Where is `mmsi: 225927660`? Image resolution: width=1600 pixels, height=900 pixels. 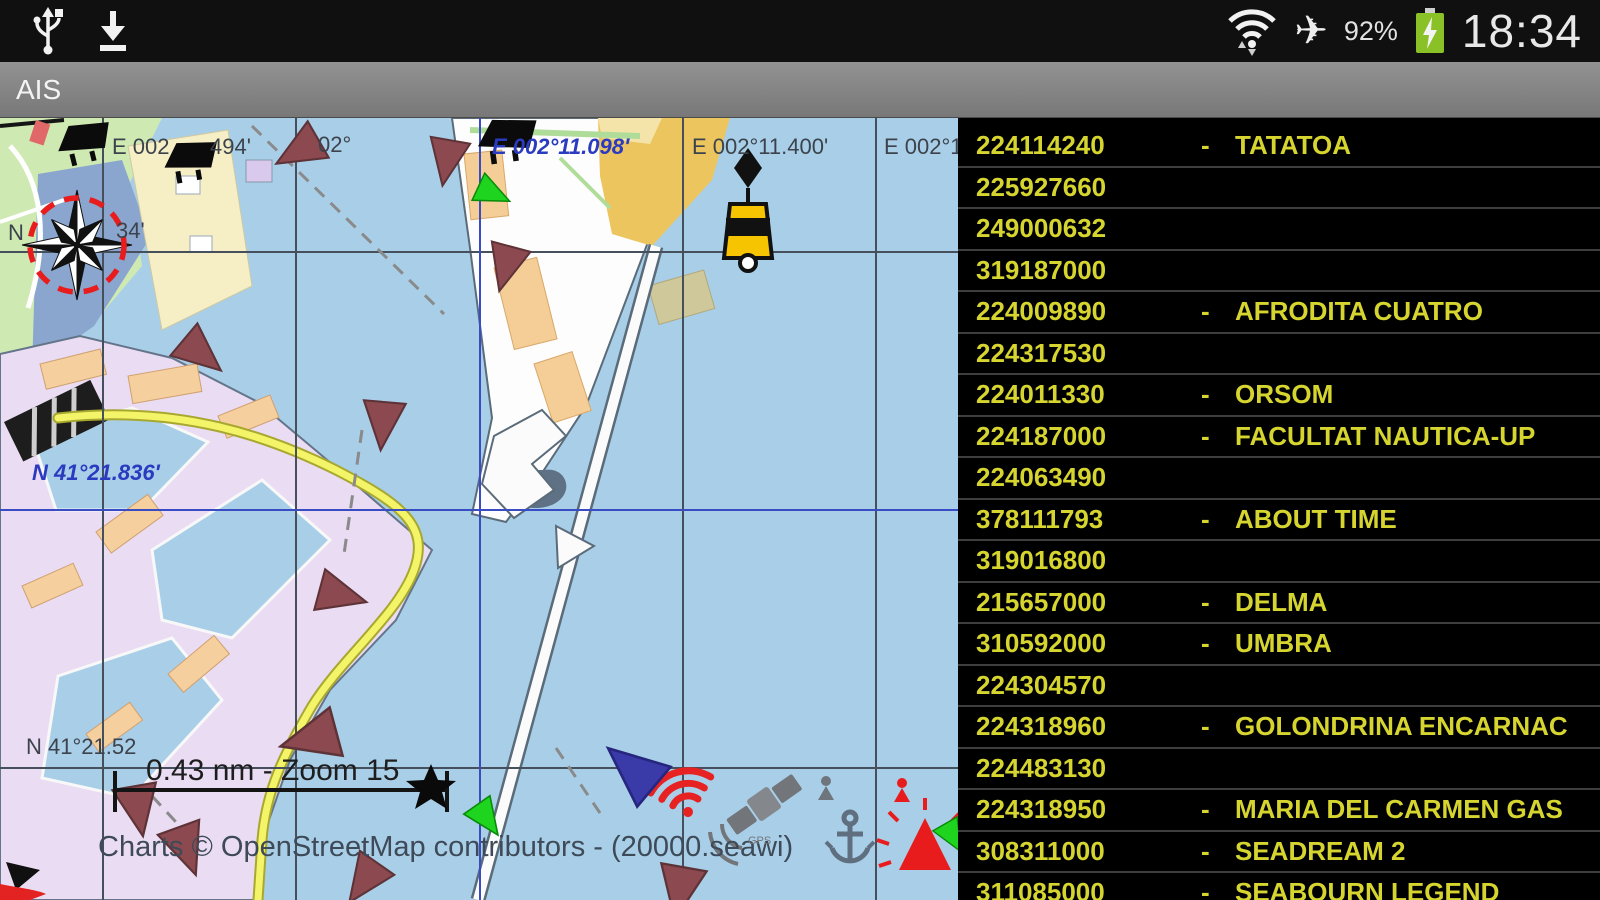 mmsi: 225927660 is located at coordinates (1041, 186).